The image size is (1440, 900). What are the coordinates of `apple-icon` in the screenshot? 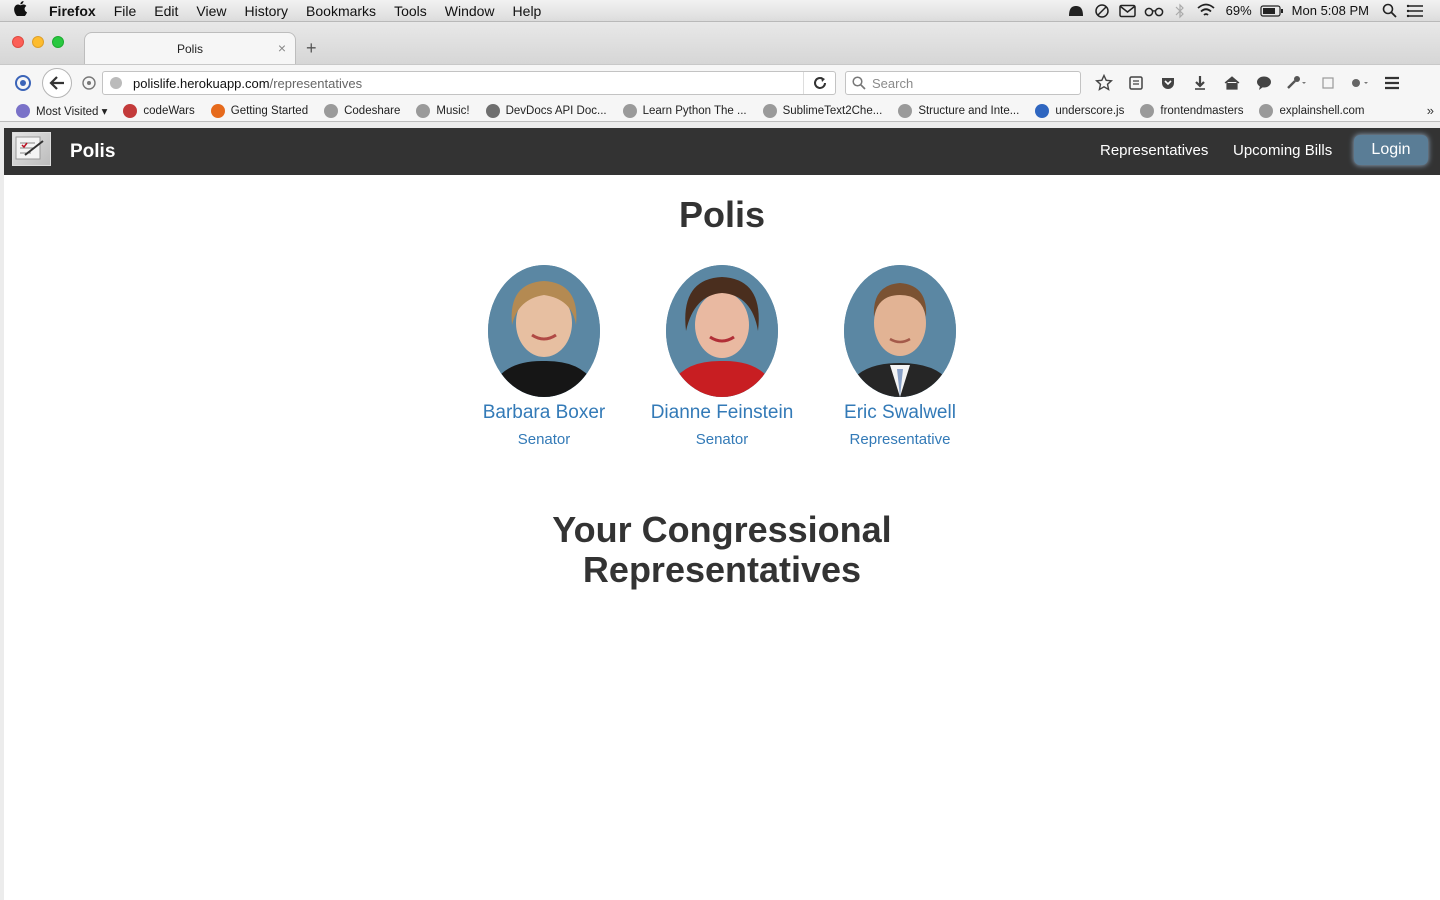 It's located at (20, 10).